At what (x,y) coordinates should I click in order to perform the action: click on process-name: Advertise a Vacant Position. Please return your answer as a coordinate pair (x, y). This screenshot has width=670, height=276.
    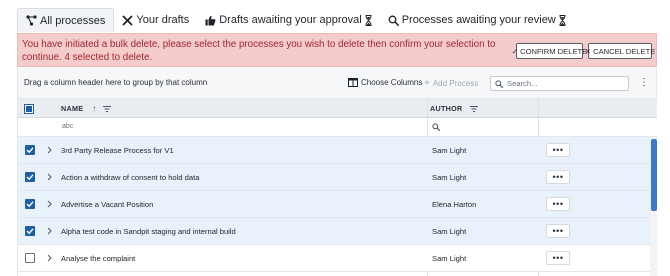
    Looking at the image, I should click on (107, 204).